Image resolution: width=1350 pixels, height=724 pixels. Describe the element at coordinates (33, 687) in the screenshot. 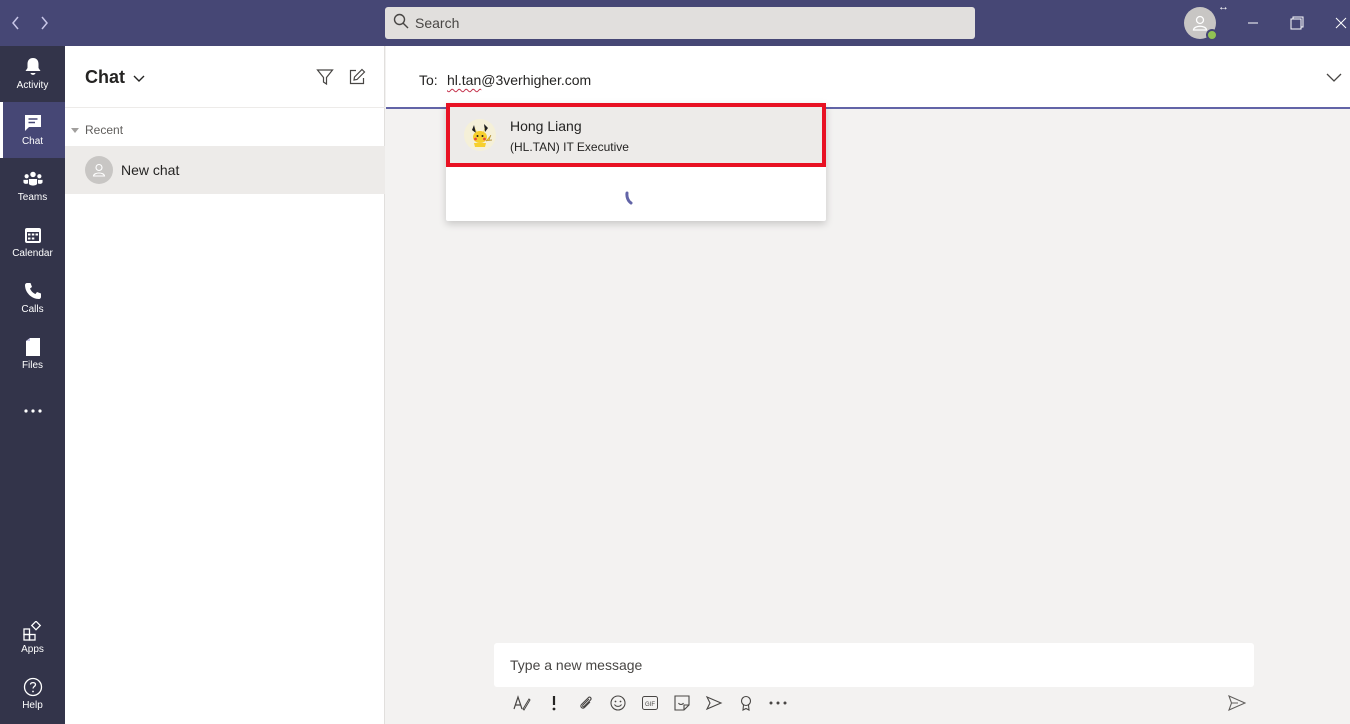

I see `help-icon` at that location.